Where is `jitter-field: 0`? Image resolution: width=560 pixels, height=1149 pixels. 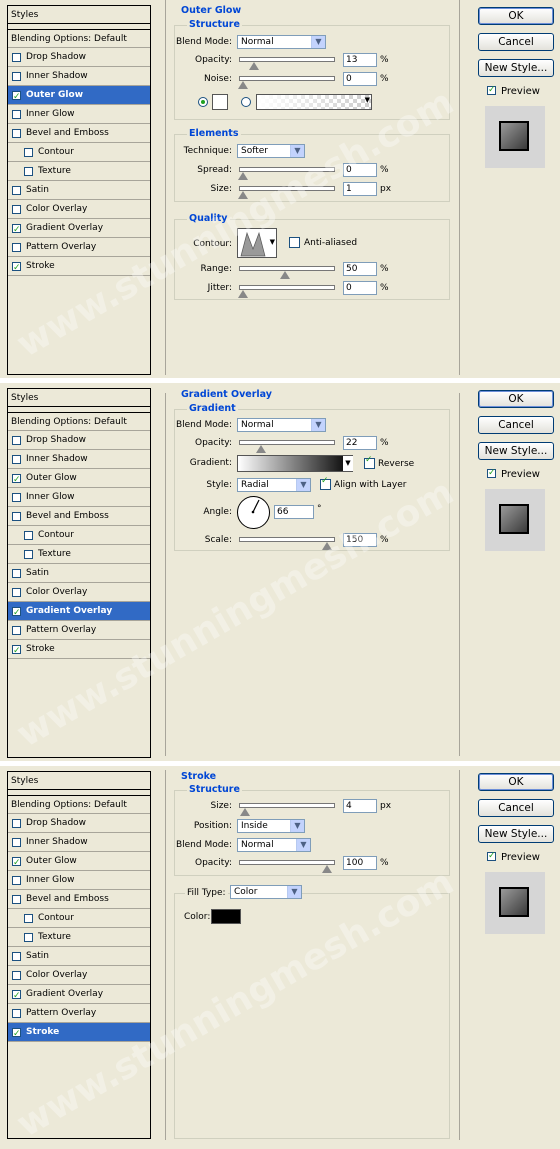 jitter-field: 0 is located at coordinates (360, 288).